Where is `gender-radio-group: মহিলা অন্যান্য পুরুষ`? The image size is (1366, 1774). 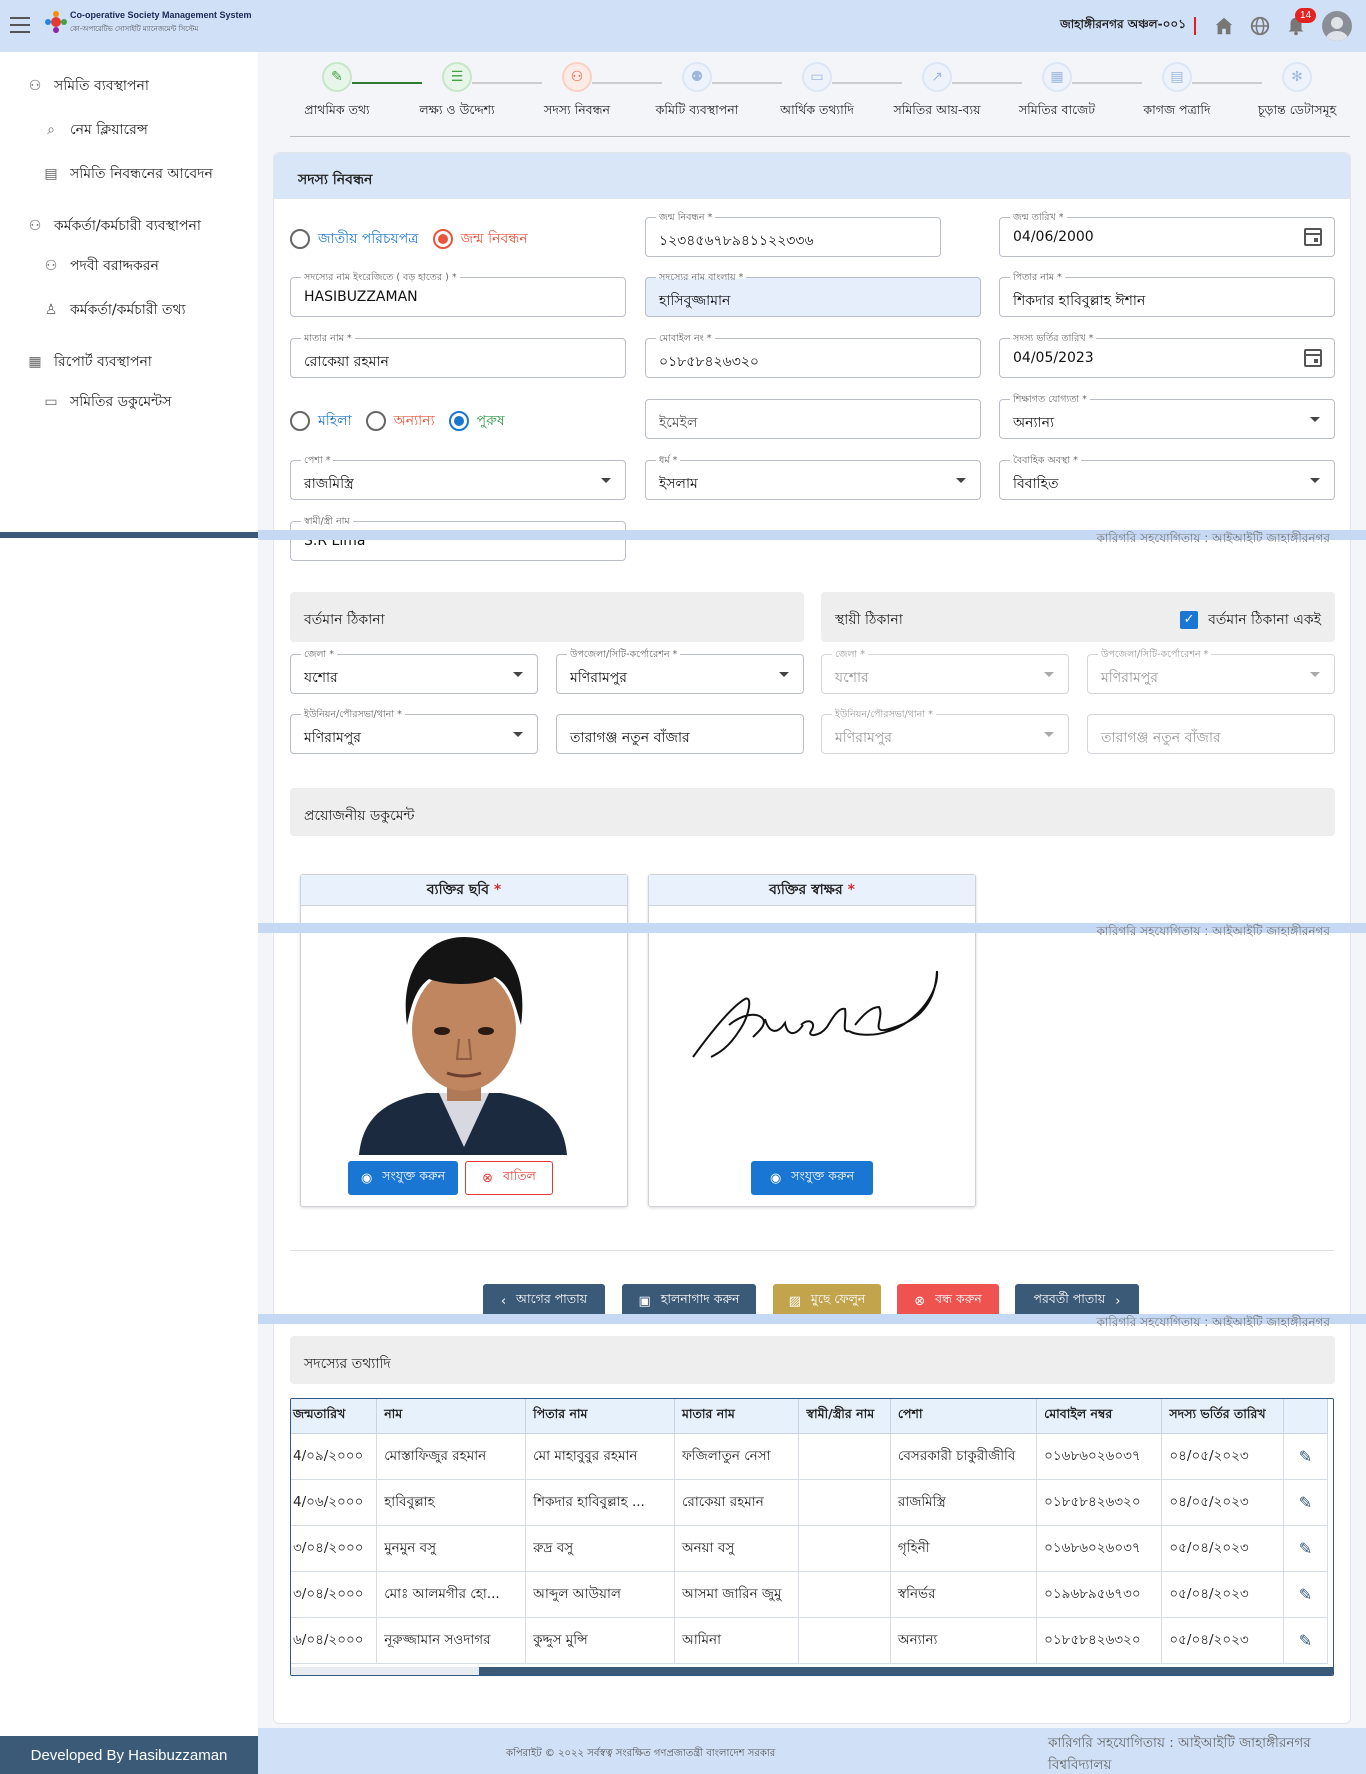 gender-radio-group: মহিলা অন্যান্য পুরুষ is located at coordinates (404, 421).